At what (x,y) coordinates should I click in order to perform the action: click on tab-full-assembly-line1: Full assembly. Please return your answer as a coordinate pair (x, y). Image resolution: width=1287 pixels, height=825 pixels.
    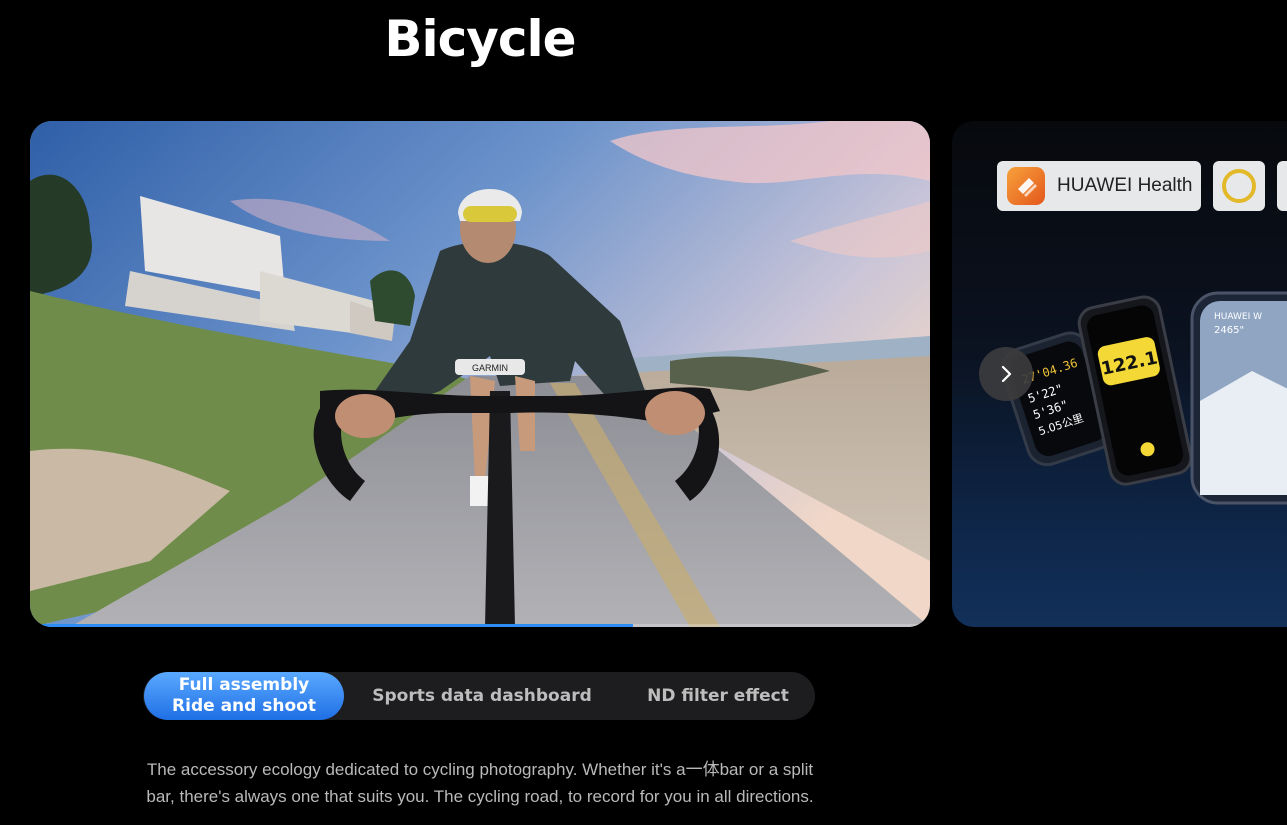
    Looking at the image, I should click on (244, 685).